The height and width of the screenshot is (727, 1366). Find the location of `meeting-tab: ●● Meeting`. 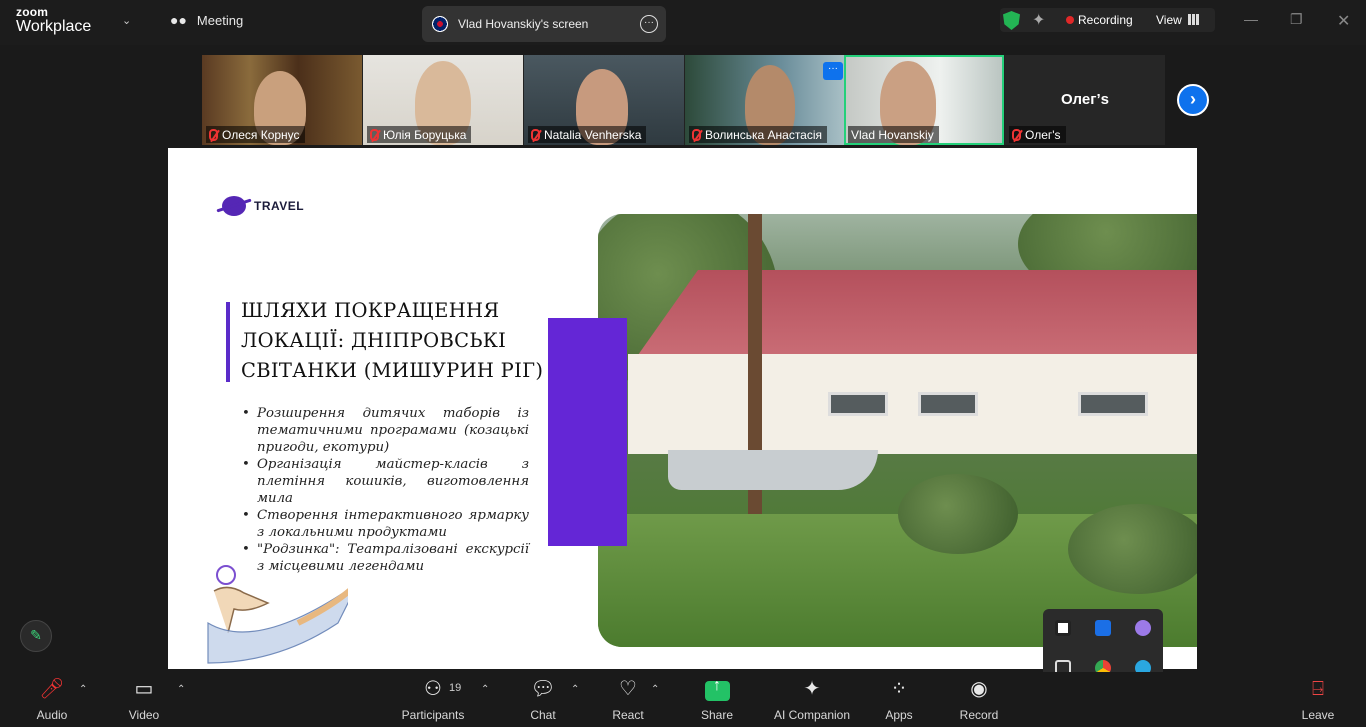

meeting-tab: ●● Meeting is located at coordinates (206, 20).